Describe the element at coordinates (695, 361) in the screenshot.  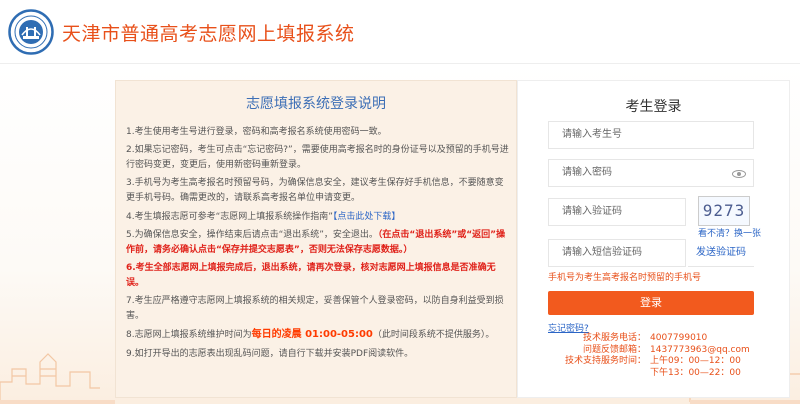
I see `support-hours-am: 上午09：00—12：00` at that location.